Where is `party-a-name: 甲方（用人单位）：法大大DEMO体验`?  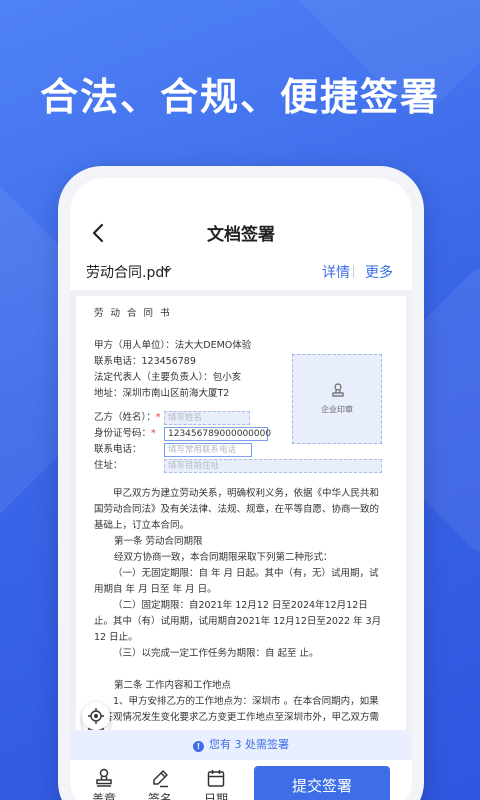
party-a-name: 甲方（用人单位）：法大大DEMO体验 is located at coordinates (173, 345).